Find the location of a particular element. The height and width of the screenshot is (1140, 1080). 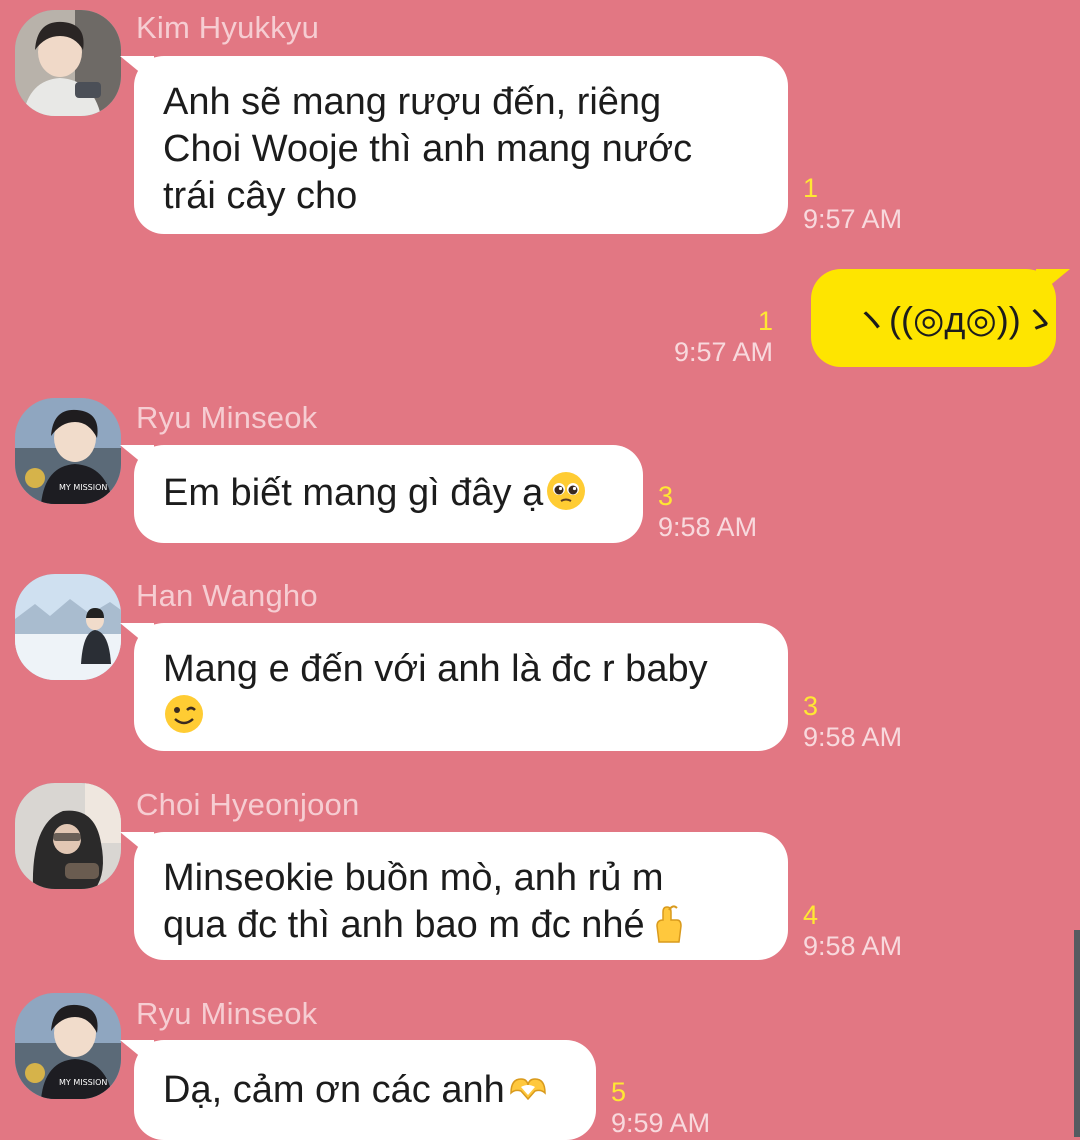

scrollbar-thumb is located at coordinates (1077, 1033).